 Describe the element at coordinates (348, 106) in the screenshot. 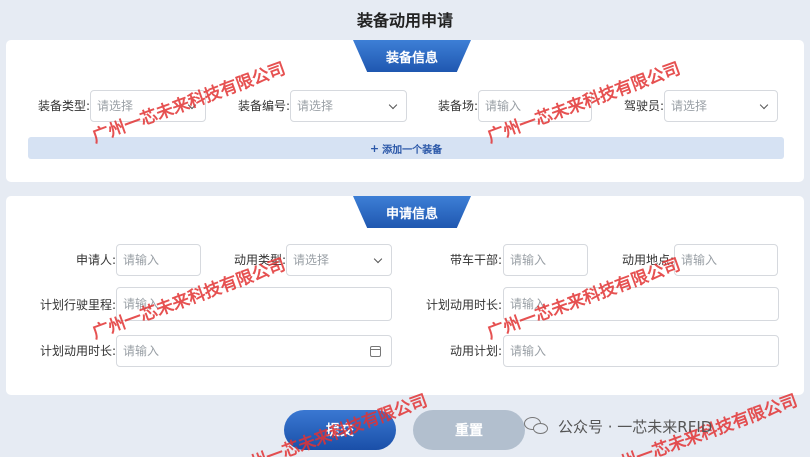

I see `equipment-number-select: 请选择` at that location.